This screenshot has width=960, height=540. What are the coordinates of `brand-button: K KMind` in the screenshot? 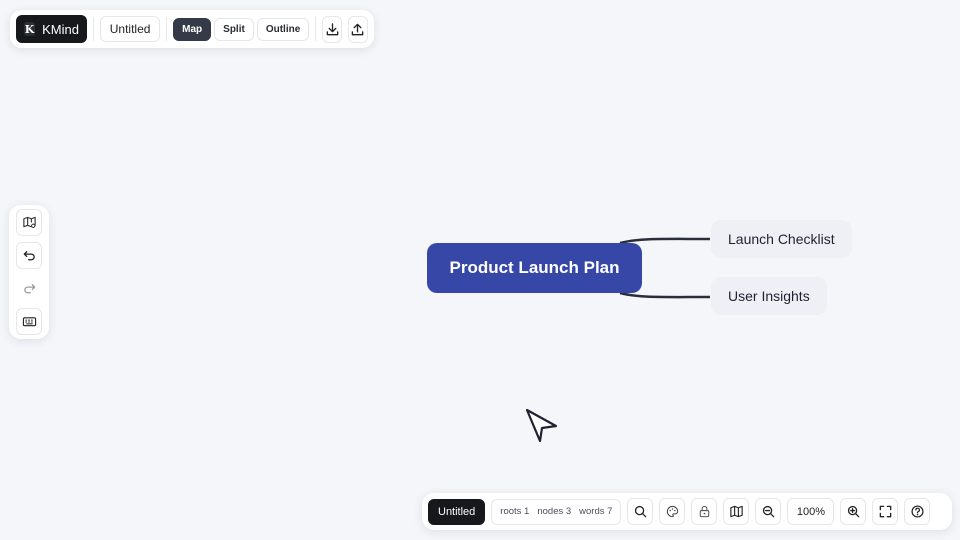 It's located at (51, 29).